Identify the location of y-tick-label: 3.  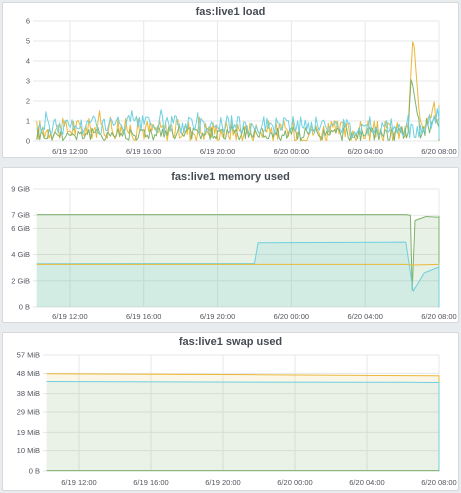
(28, 81).